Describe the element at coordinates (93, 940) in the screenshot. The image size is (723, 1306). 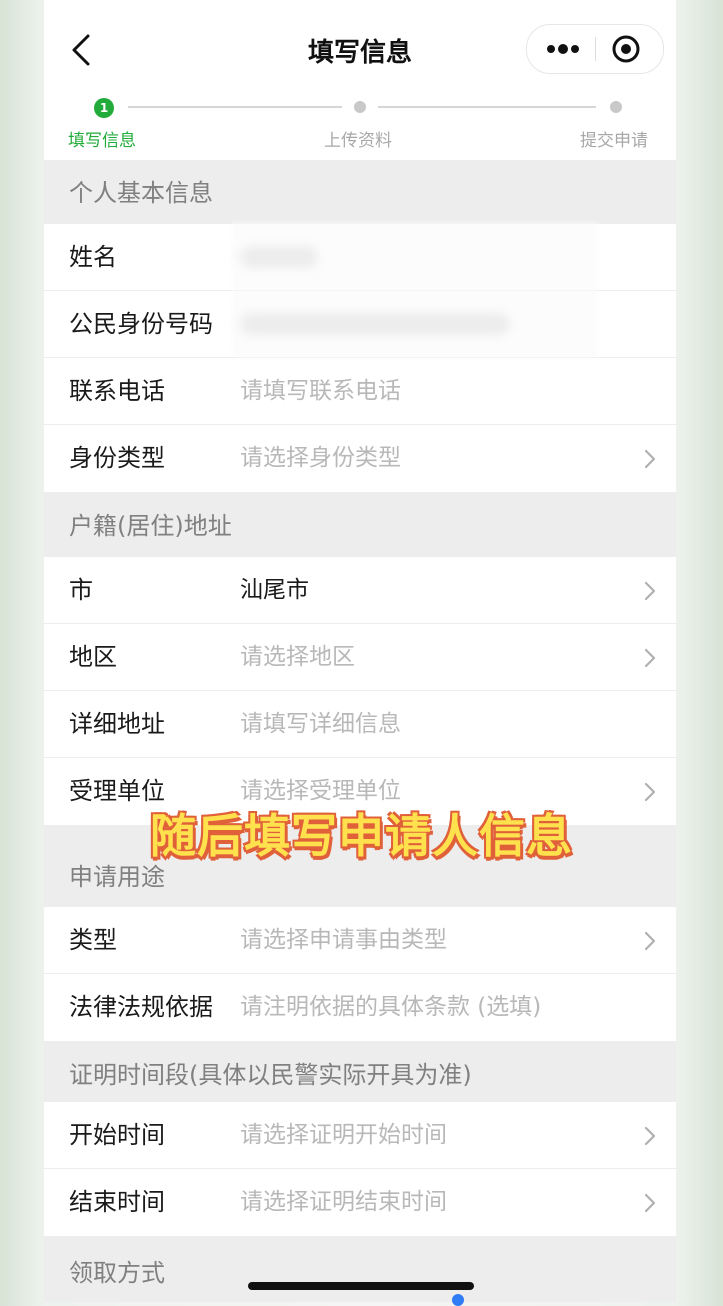
I see `row-label: 类型` at that location.